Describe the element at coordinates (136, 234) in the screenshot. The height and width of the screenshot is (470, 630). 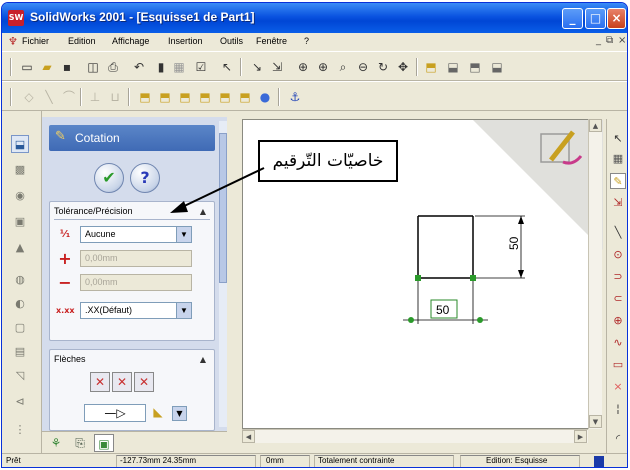
I see `tolerance-type-select: Aucune ▼` at that location.